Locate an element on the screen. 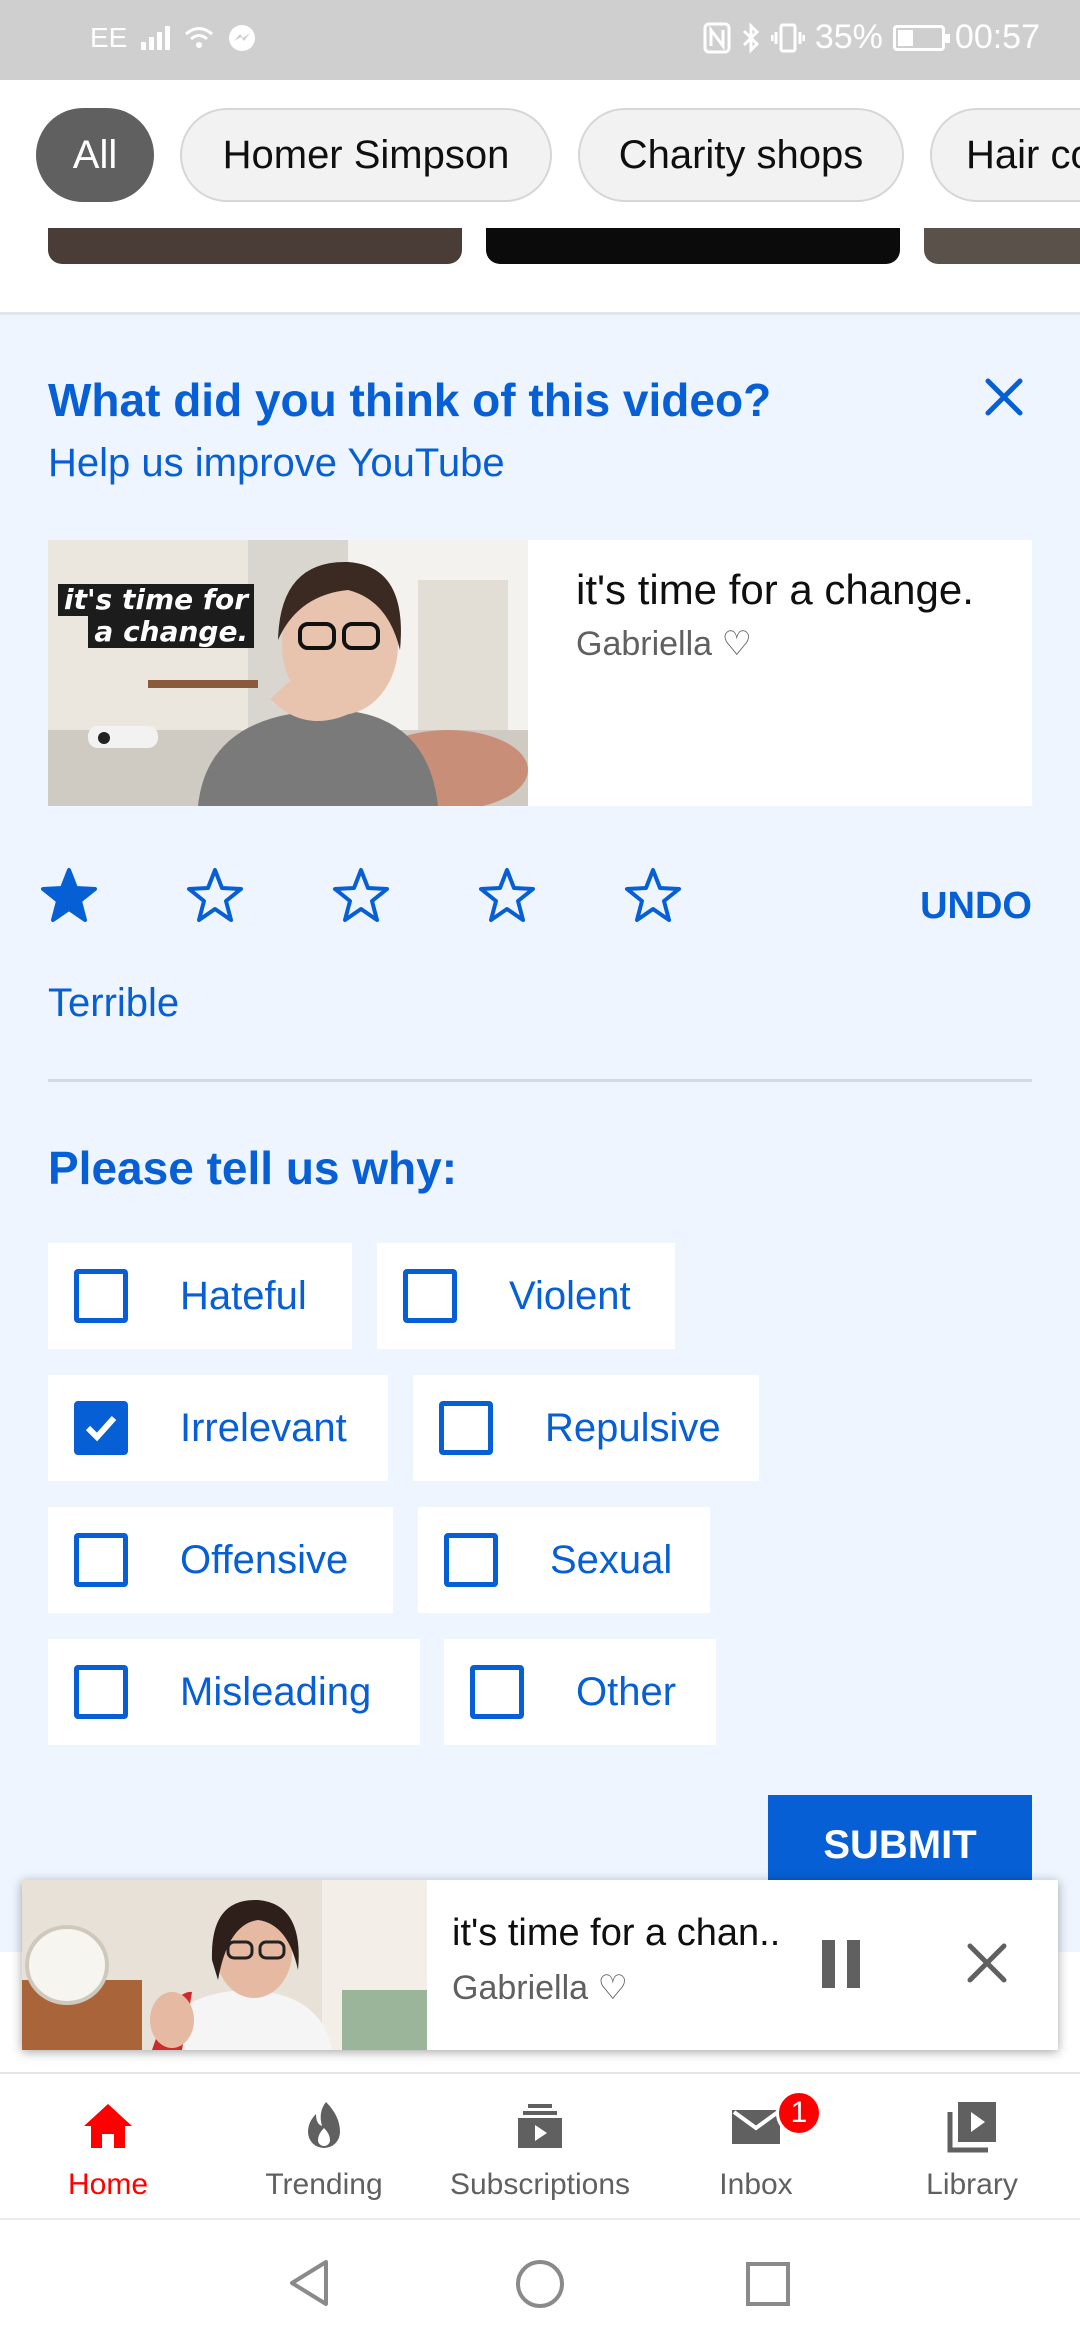 This screenshot has height=2340, width=1080. option-misleading: Misleading is located at coordinates (234, 1692).